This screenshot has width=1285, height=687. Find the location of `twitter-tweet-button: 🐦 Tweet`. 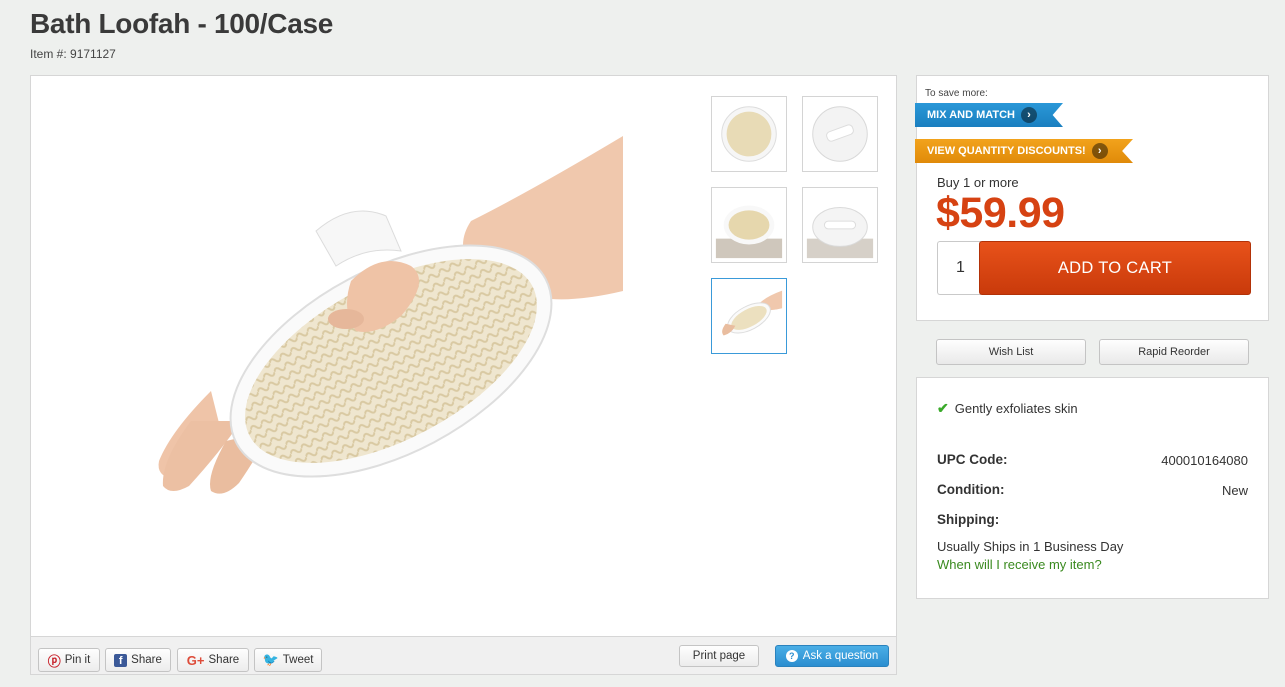

twitter-tweet-button: 🐦 Tweet is located at coordinates (288, 660).